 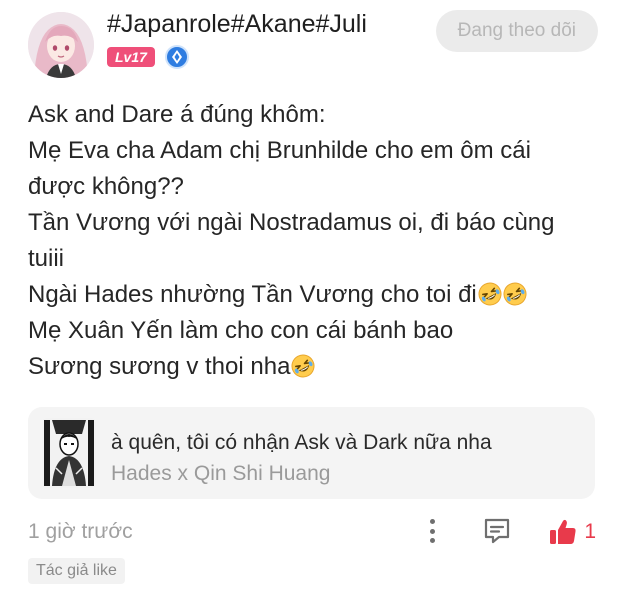 What do you see at coordinates (46, 258) in the screenshot?
I see `content-line: tuiii` at bounding box center [46, 258].